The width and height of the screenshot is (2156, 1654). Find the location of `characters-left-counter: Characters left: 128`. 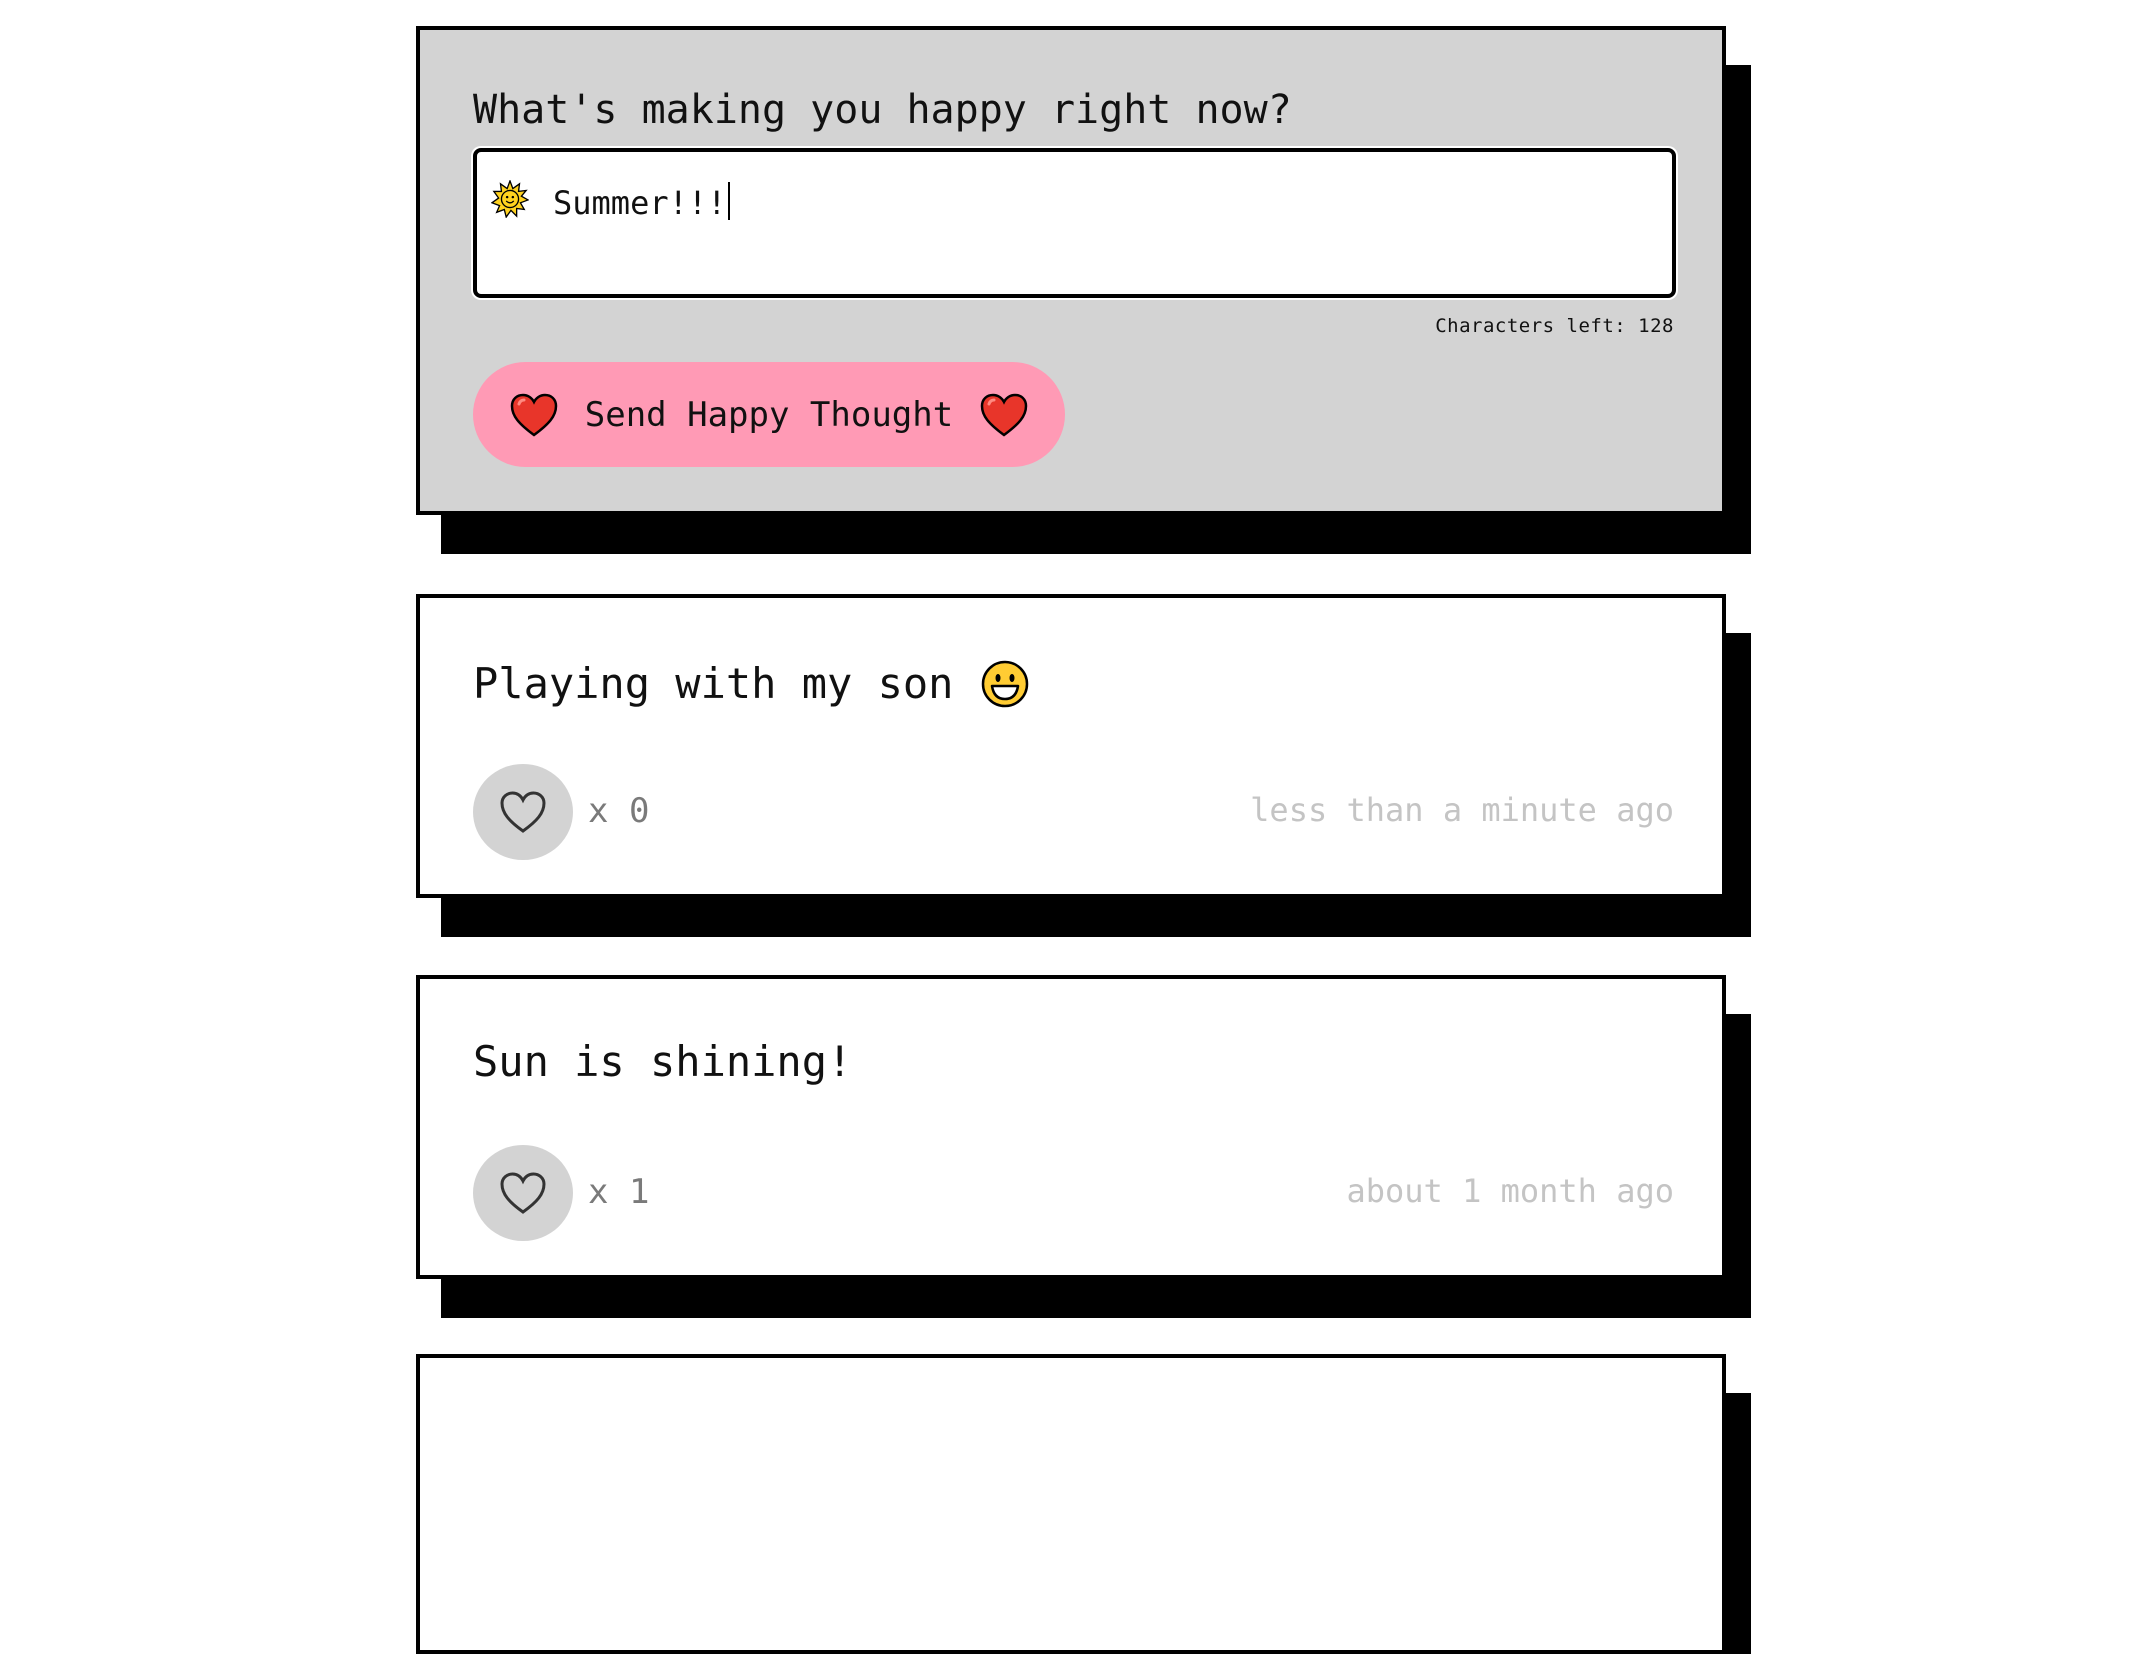

characters-left-counter: Characters left: 128 is located at coordinates (1554, 326).